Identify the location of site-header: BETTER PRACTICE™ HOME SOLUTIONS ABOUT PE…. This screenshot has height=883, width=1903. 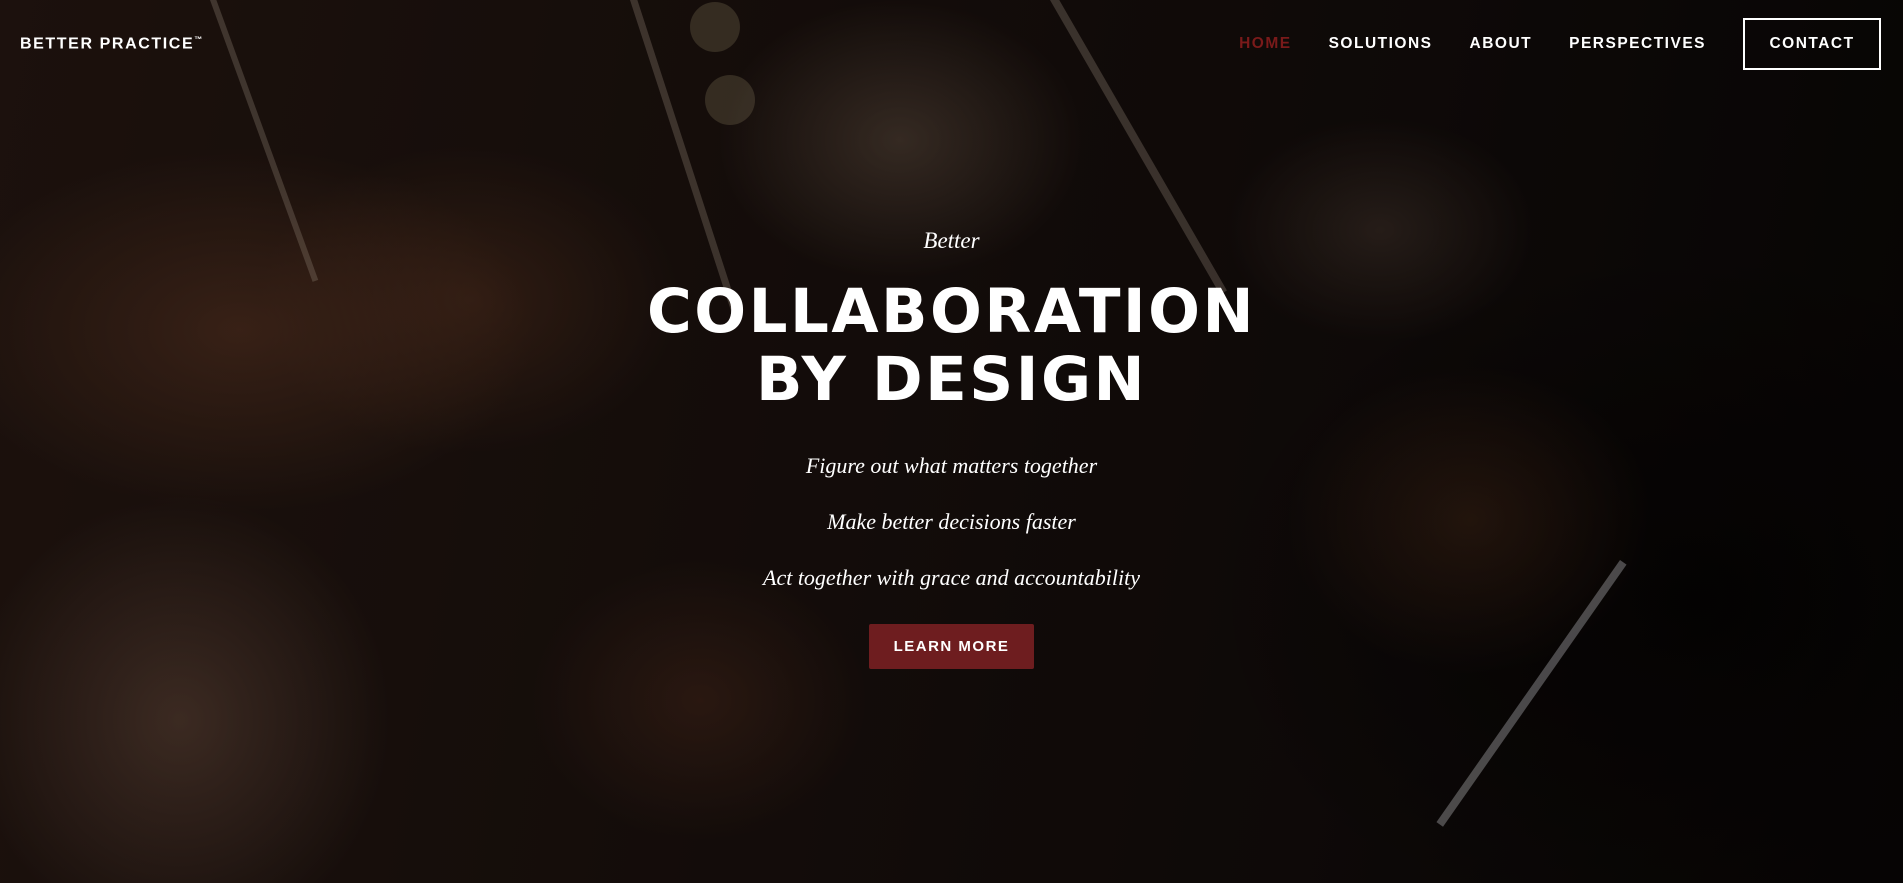
(951, 44).